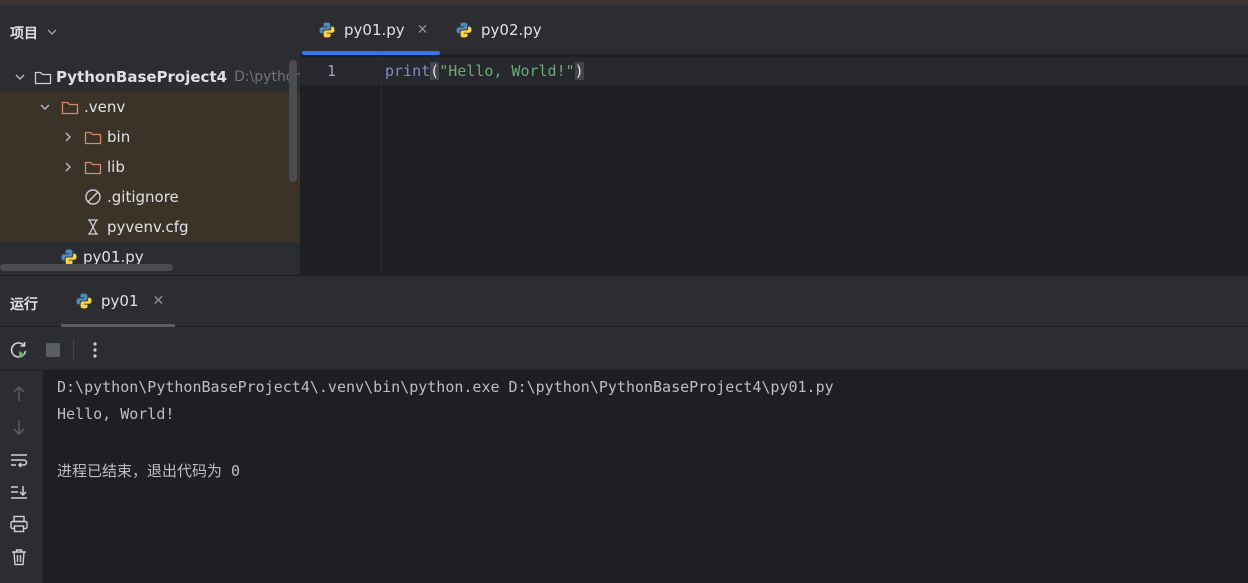 The width and height of the screenshot is (1248, 583). What do you see at coordinates (86, 267) in the screenshot?
I see `project-horizontal-scrollbar` at bounding box center [86, 267].